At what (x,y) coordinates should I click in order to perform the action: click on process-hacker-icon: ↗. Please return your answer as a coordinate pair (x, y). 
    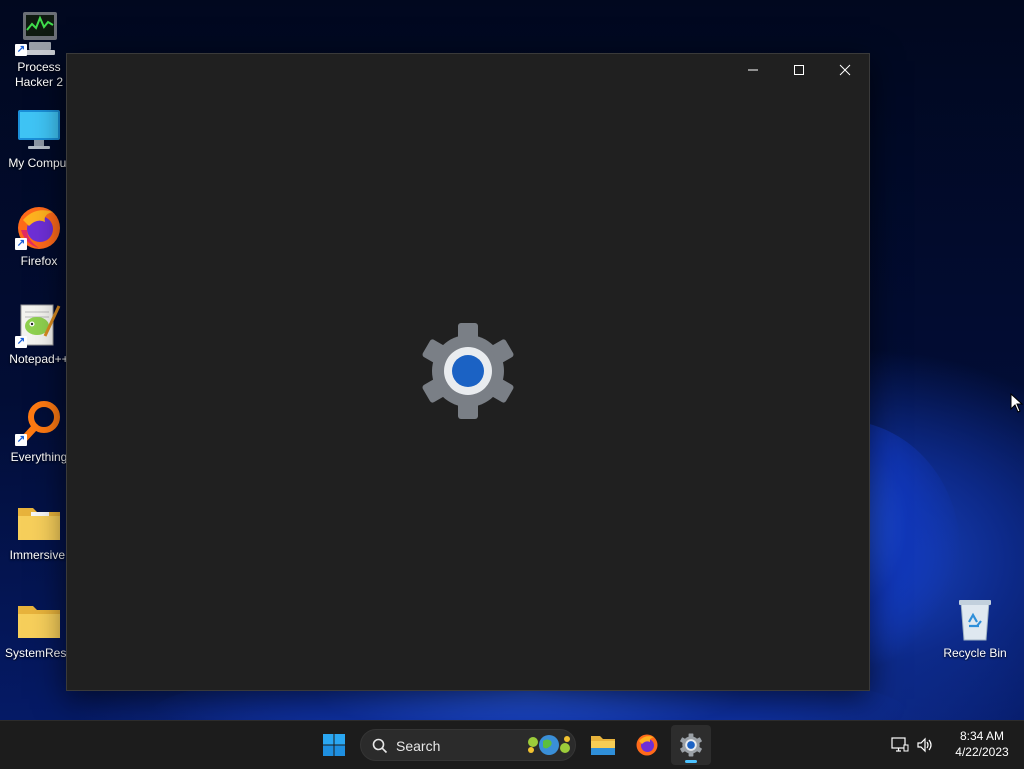
    Looking at the image, I should click on (39, 34).